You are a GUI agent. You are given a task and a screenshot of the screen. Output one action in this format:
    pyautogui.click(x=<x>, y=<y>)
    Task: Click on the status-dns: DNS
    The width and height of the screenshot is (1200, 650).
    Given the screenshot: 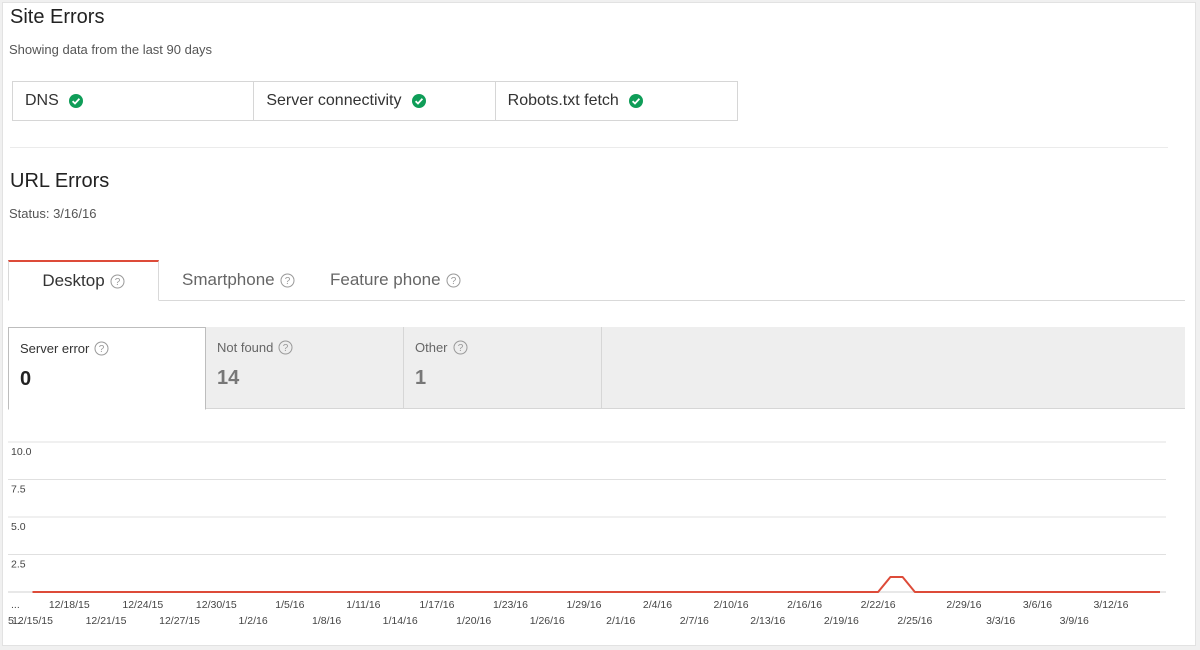 What is the action you would take?
    pyautogui.click(x=134, y=101)
    